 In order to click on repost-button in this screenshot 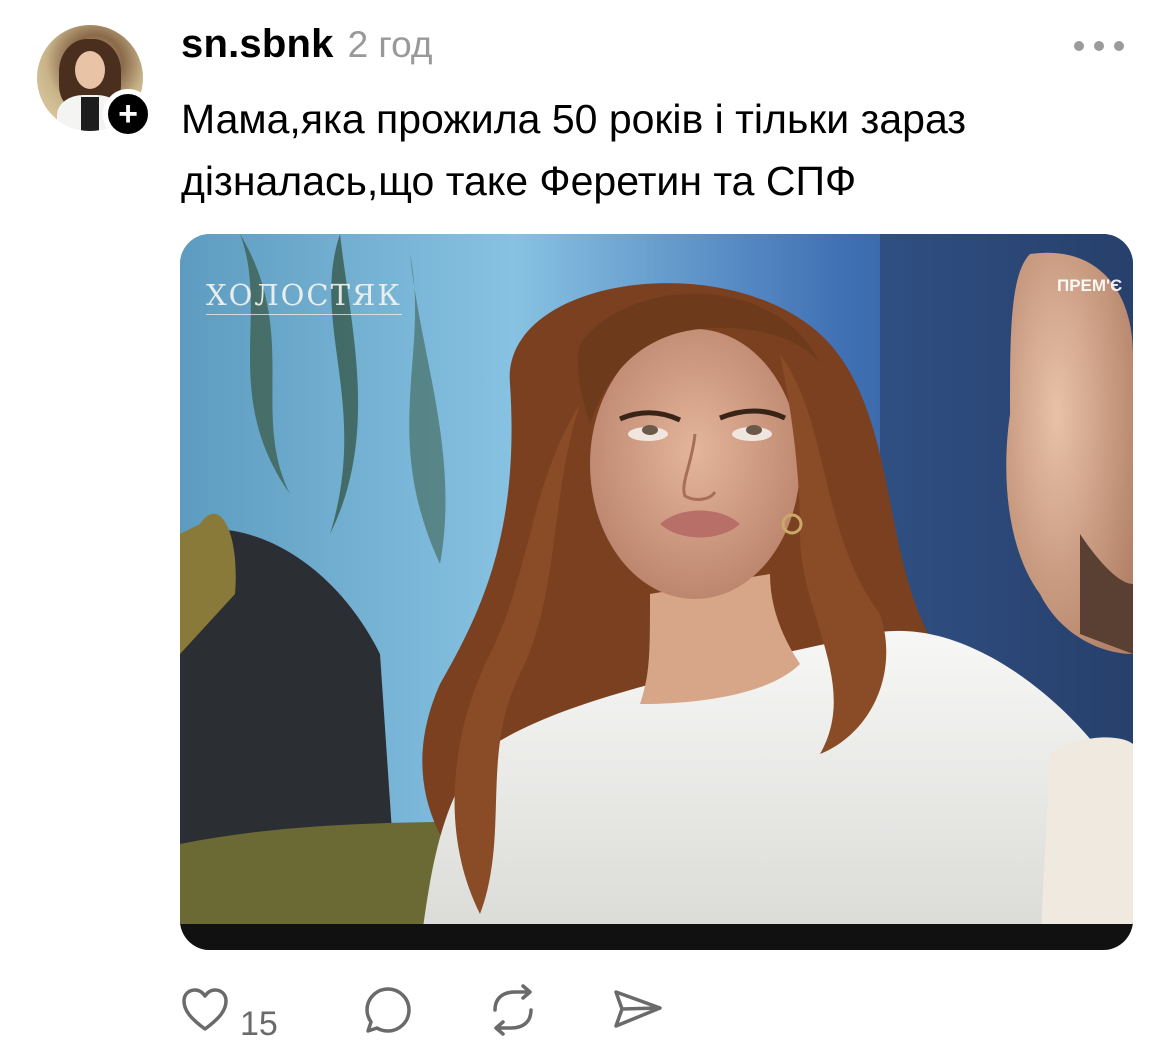, I will do `click(513, 1010)`.